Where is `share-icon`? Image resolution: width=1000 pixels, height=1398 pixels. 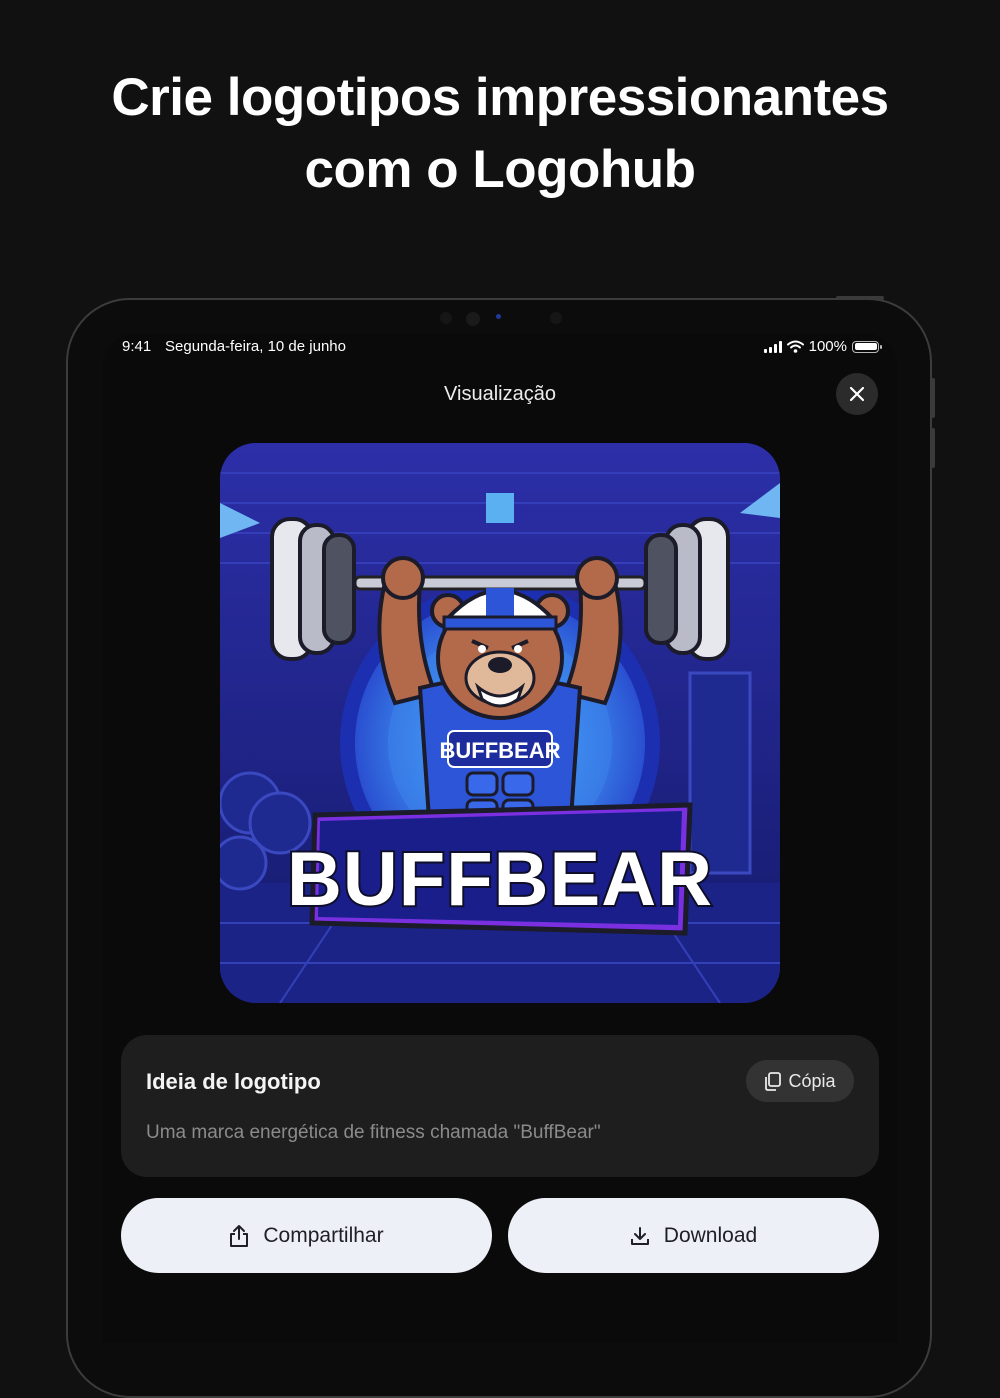 share-icon is located at coordinates (239, 1236).